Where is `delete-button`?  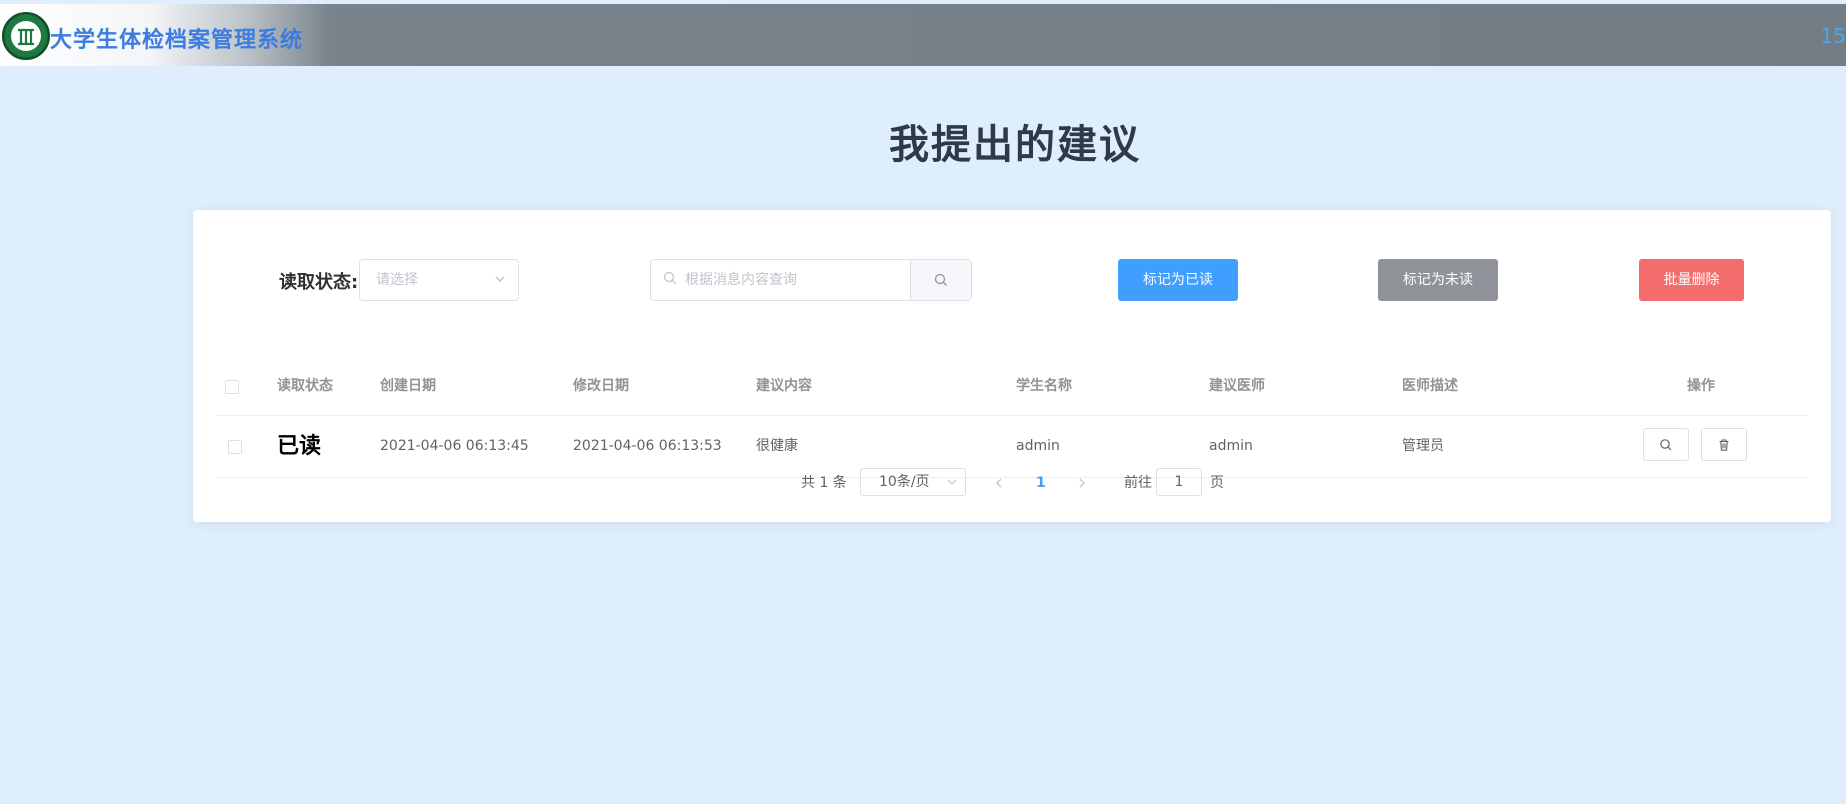 delete-button is located at coordinates (1724, 444).